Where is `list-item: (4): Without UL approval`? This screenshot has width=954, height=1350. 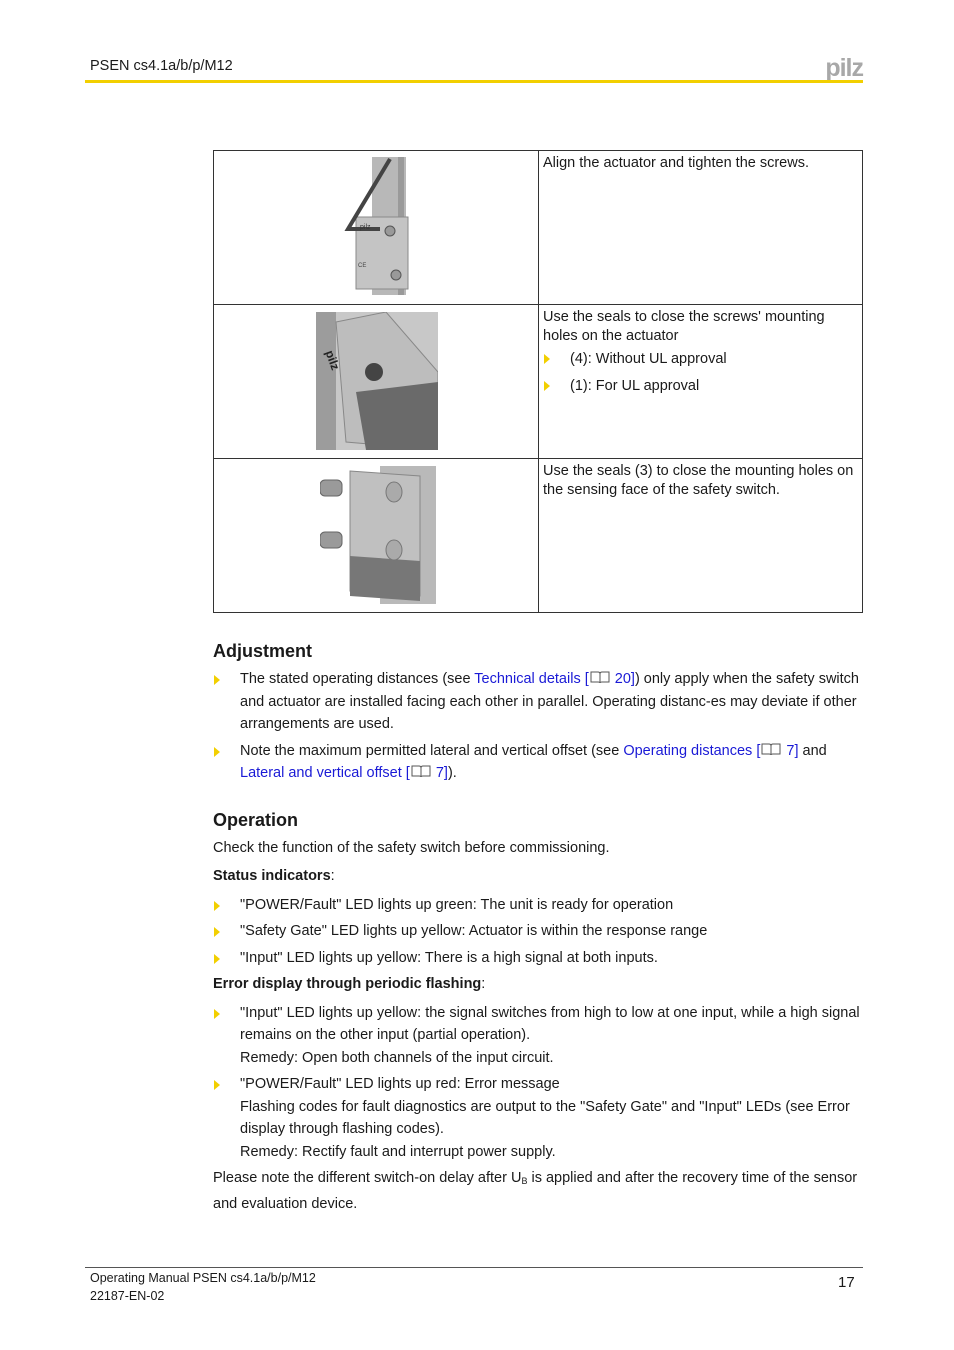 list-item: (4): Without UL approval is located at coordinates (699, 359).